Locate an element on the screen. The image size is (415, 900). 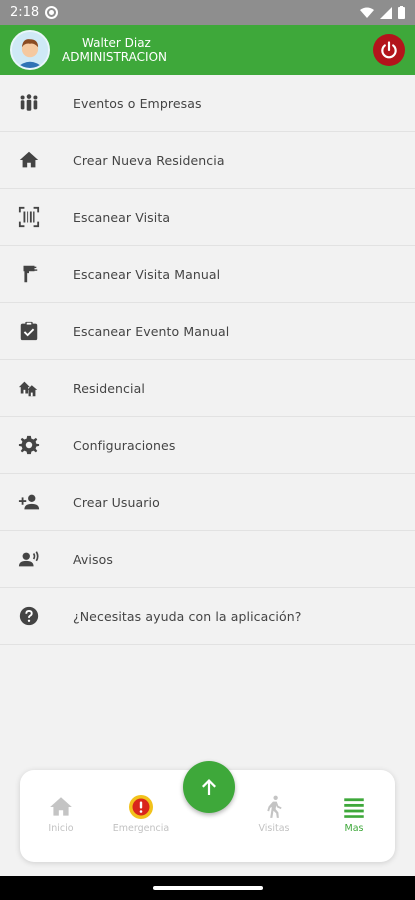
app-header: Walter Diaz ADMINISTRACION is located at coordinates (207, 50).